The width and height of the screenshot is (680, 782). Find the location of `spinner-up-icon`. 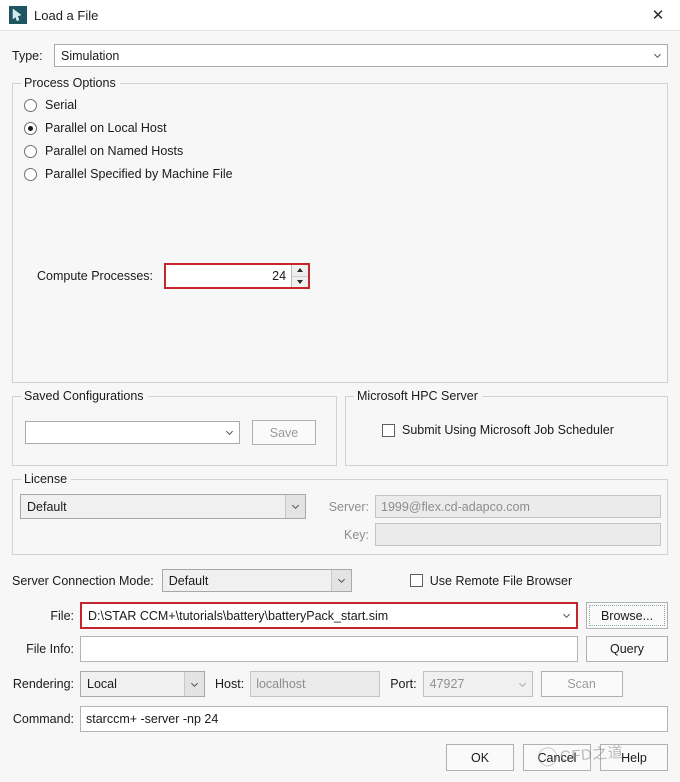

spinner-up-icon is located at coordinates (300, 270).